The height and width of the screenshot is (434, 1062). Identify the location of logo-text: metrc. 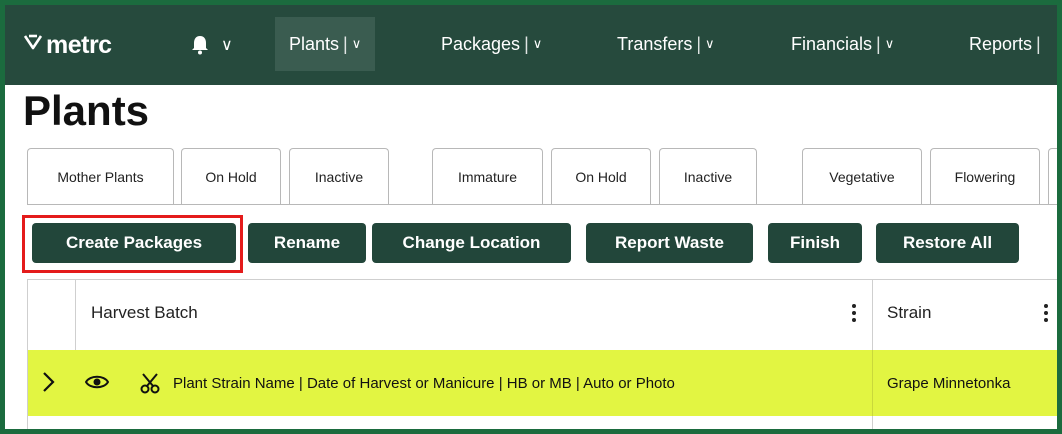
(79, 44).